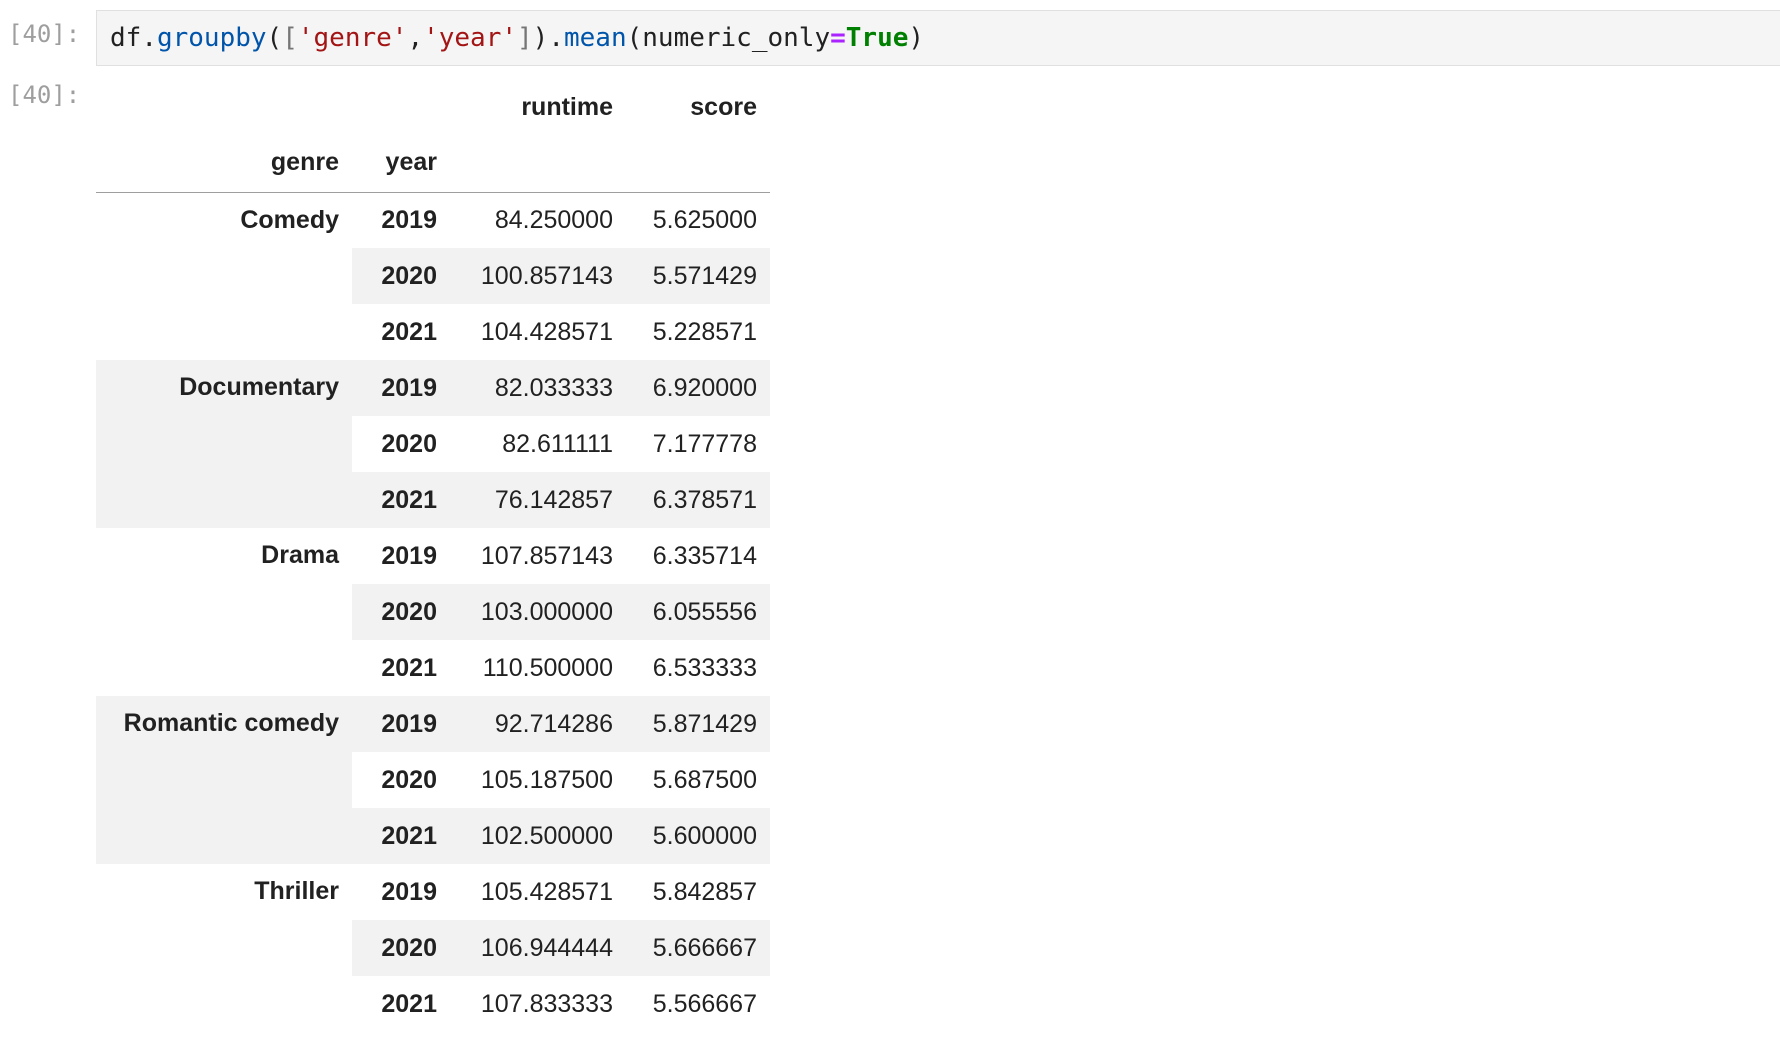 This screenshot has width=1780, height=1050. I want to click on runtime-cell: 82.033333, so click(538, 388).